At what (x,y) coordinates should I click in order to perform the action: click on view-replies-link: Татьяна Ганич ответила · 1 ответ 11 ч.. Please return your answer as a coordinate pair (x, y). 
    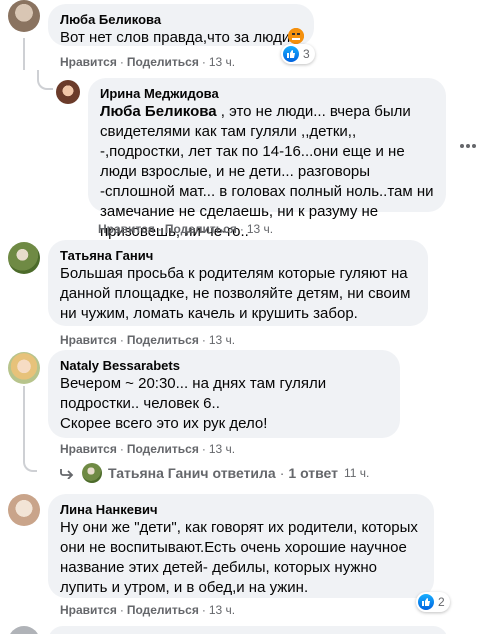
    Looking at the image, I should click on (214, 473).